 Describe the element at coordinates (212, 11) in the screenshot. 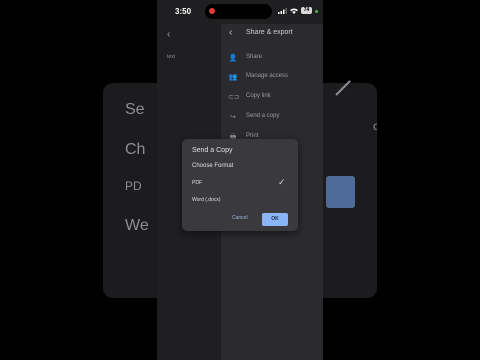

I see `recording-indicator-icon` at that location.